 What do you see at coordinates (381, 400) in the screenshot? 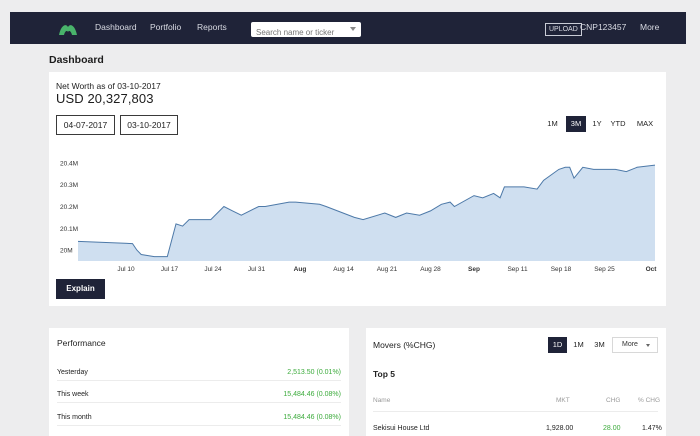
I see `column-header-name: Name` at bounding box center [381, 400].